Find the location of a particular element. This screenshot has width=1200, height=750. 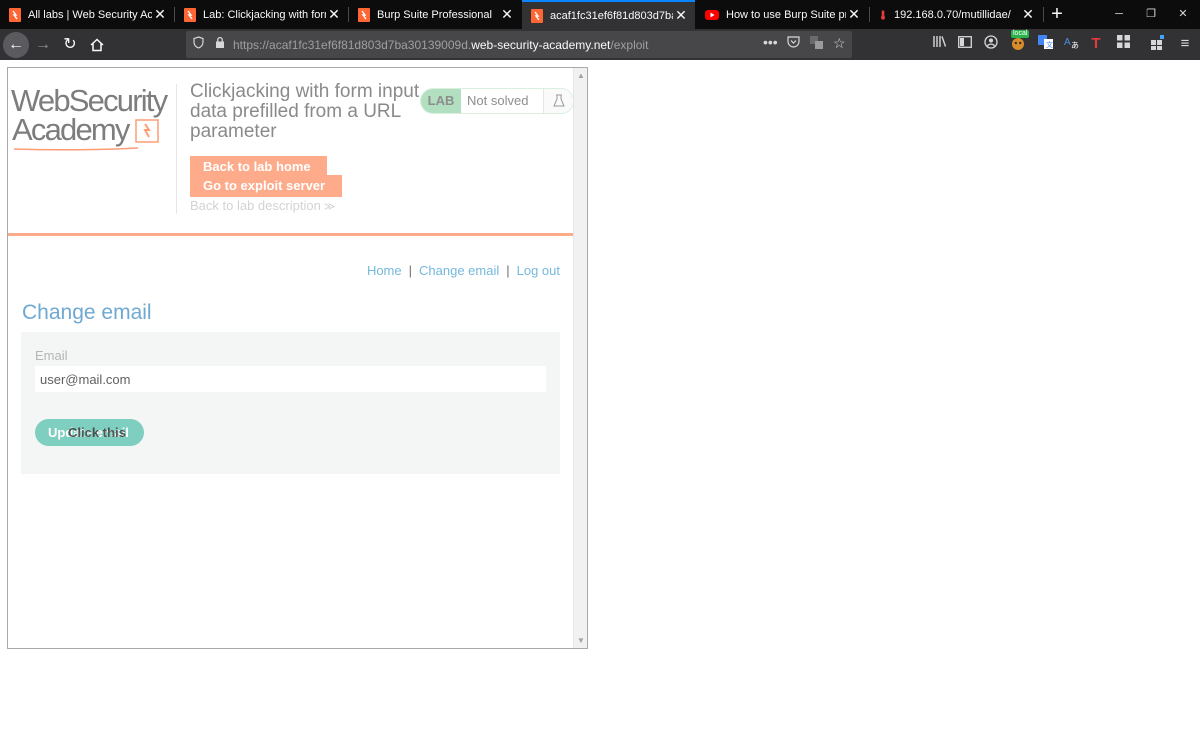

account-icon is located at coordinates (991, 44).